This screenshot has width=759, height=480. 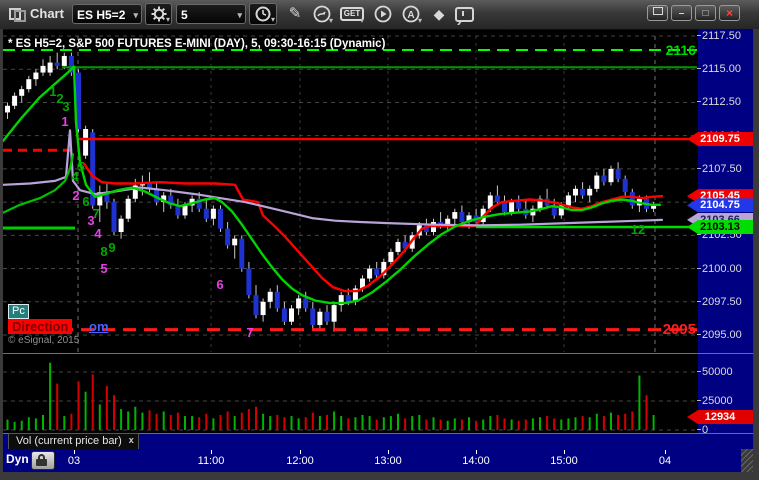 I want to click on close-icon: x, so click(x=131, y=440).